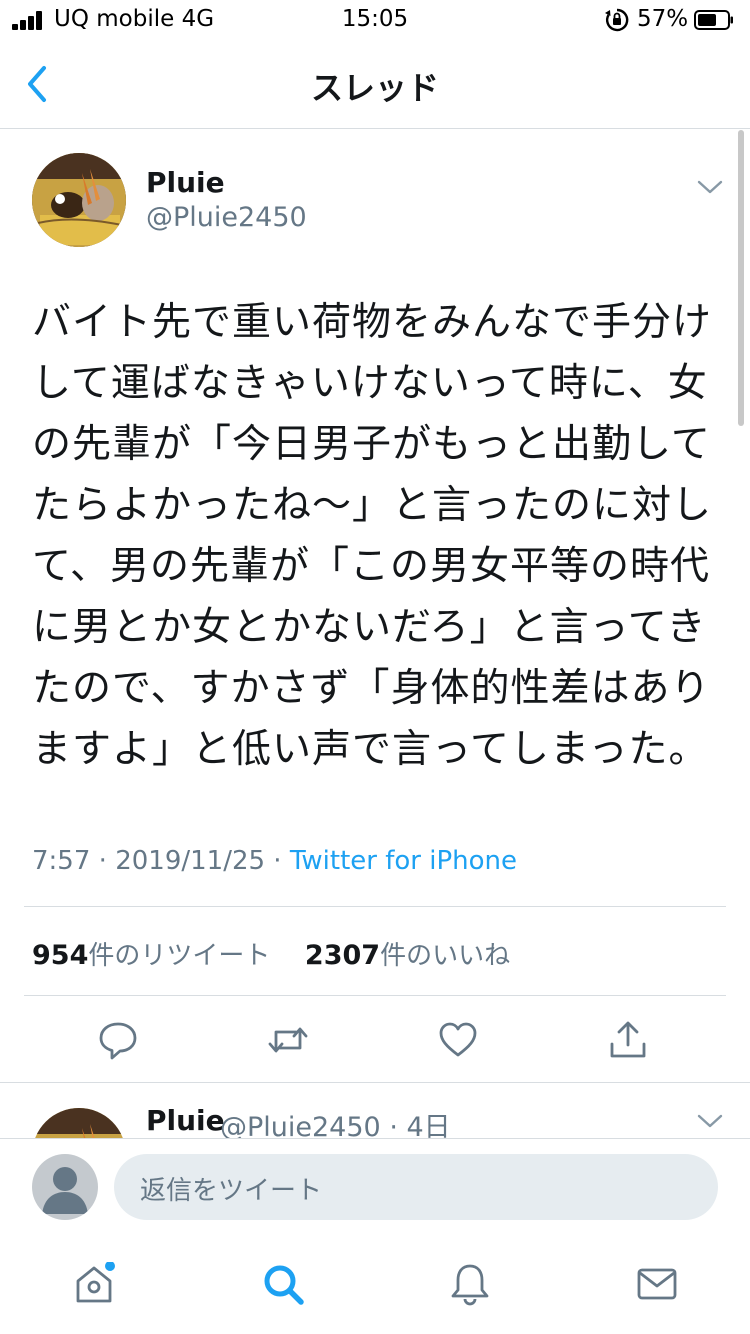 This screenshot has height=1334, width=750. I want to click on avatar-food-image, so click(79, 200).